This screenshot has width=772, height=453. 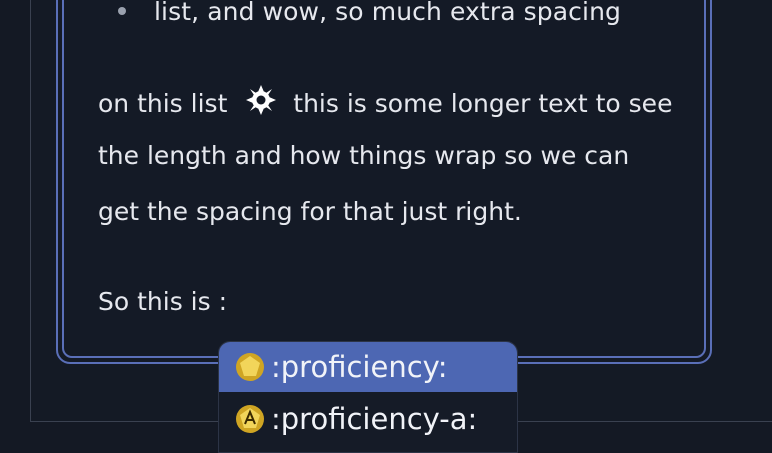 What do you see at coordinates (364, 155) in the screenshot?
I see `paragraph-line-2: the length and how things wrap so we can` at bounding box center [364, 155].